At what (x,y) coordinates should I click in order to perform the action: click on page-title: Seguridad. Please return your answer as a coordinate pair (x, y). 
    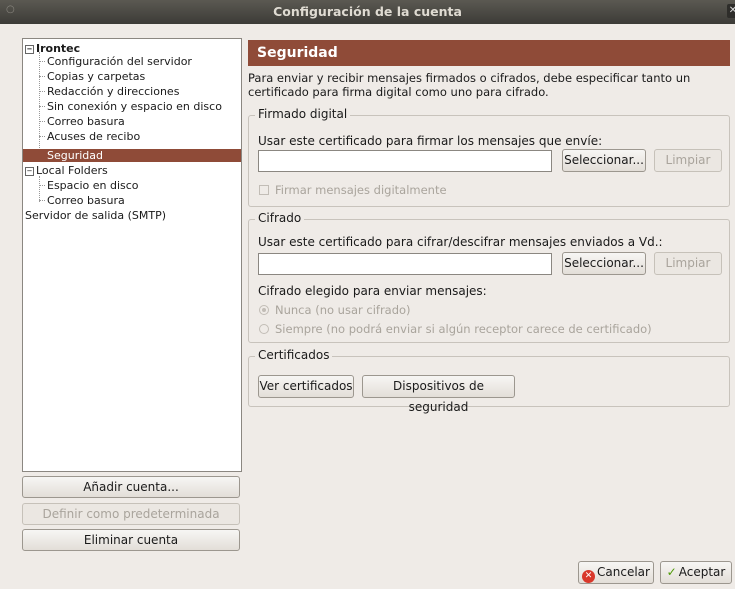
    Looking at the image, I should click on (489, 53).